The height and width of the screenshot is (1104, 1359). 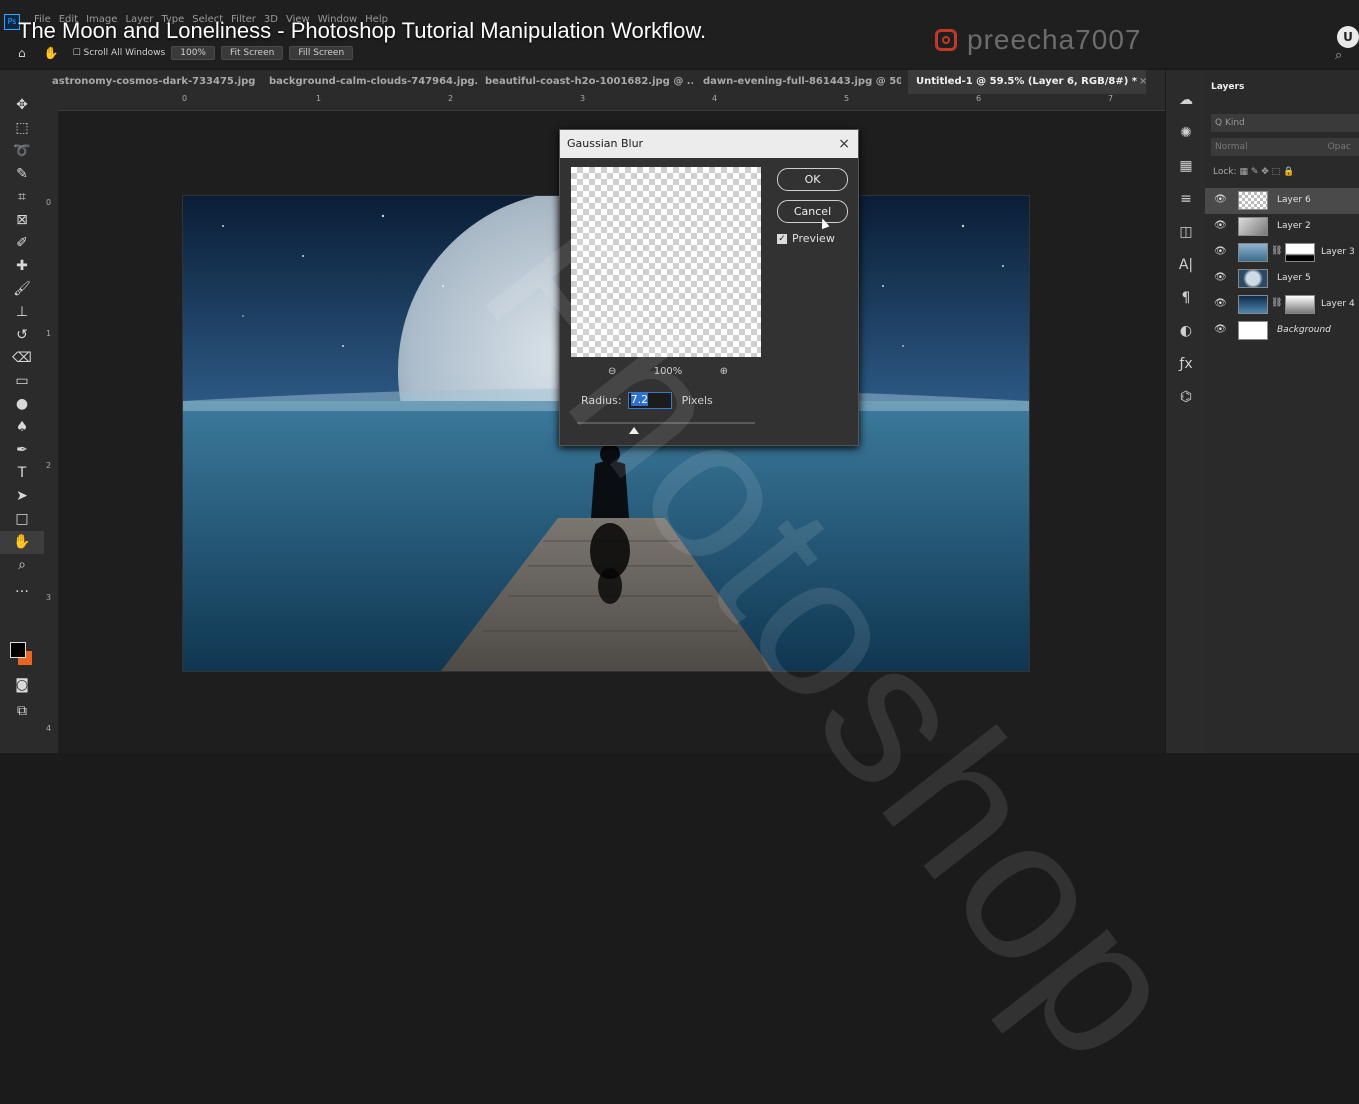 What do you see at coordinates (724, 371) in the screenshot?
I see `zoom-in-icon: ⊕` at bounding box center [724, 371].